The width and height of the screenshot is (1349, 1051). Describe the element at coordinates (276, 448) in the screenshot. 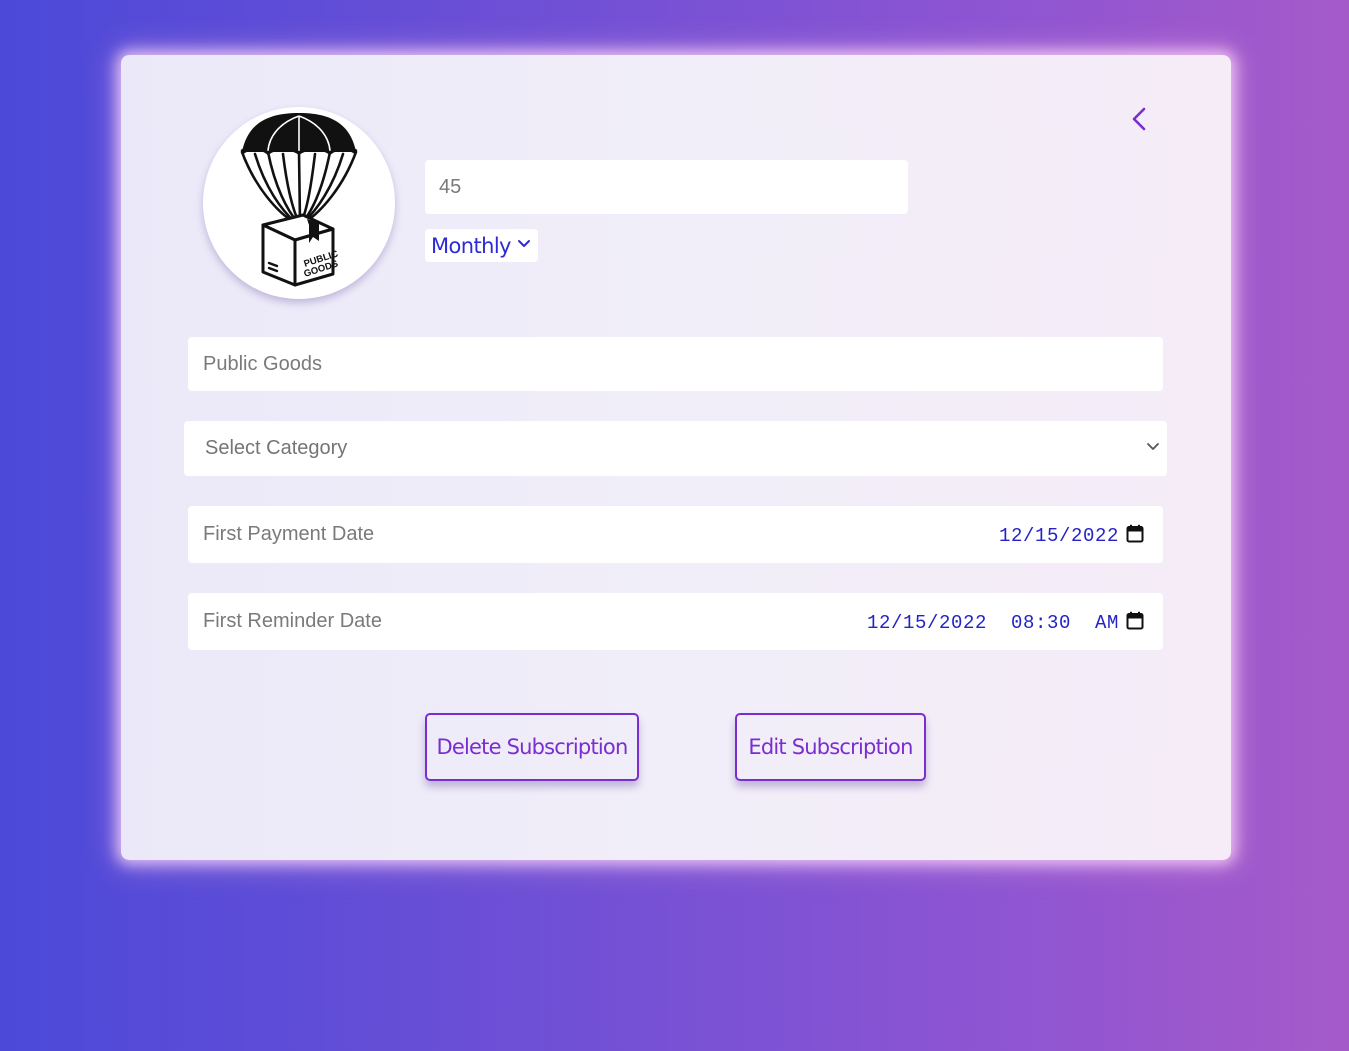

I see `category-placeholder: Select Category` at that location.